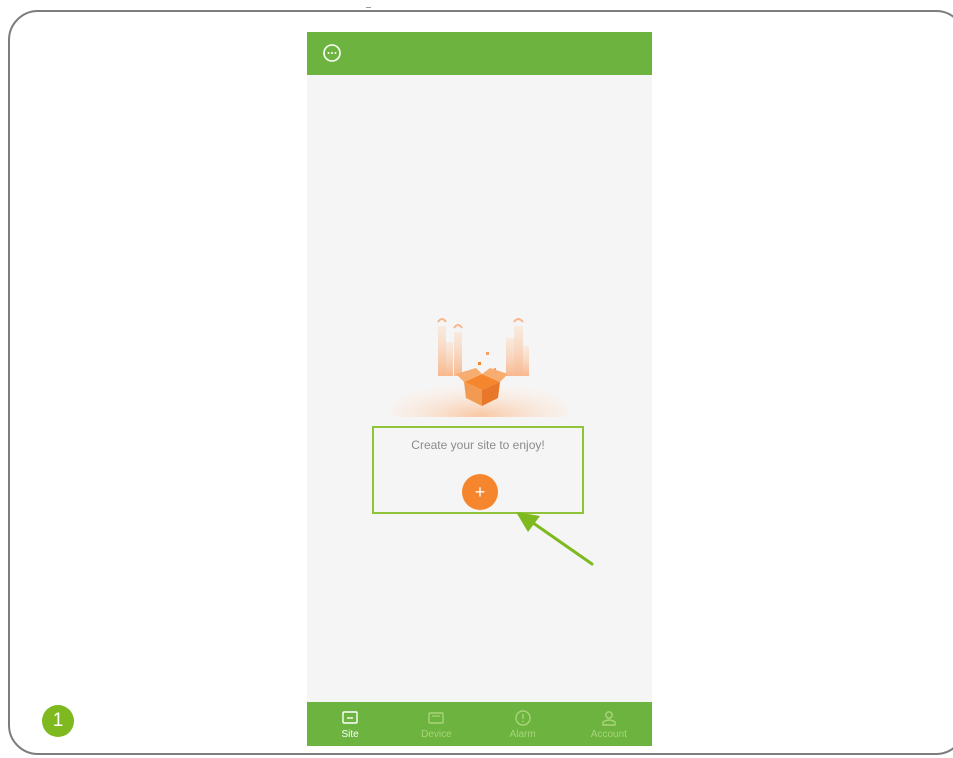 This screenshot has height=758, width=953. I want to click on app-header, so click(479, 53).